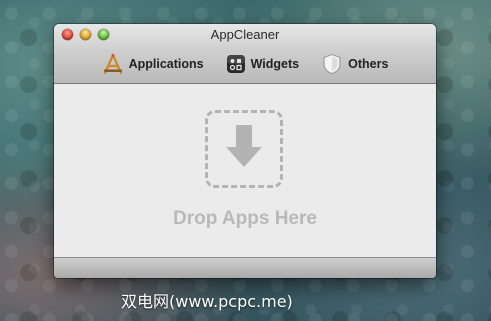 The image size is (491, 321). I want to click on widgets-button: Widgets, so click(263, 64).